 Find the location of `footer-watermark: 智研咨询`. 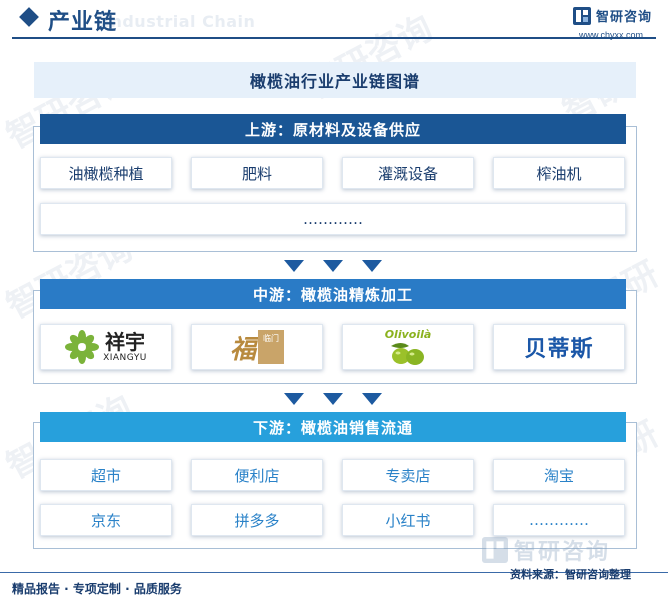

footer-watermark: 智研咨询 is located at coordinates (546, 550).